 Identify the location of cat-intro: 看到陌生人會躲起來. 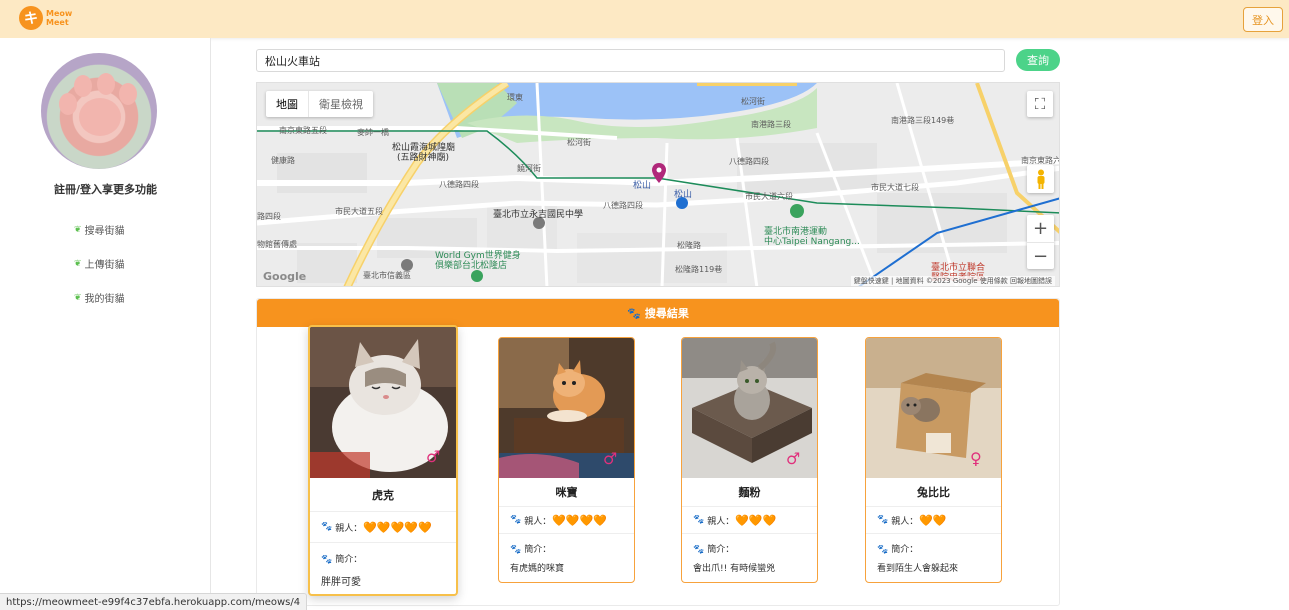
(918, 569).